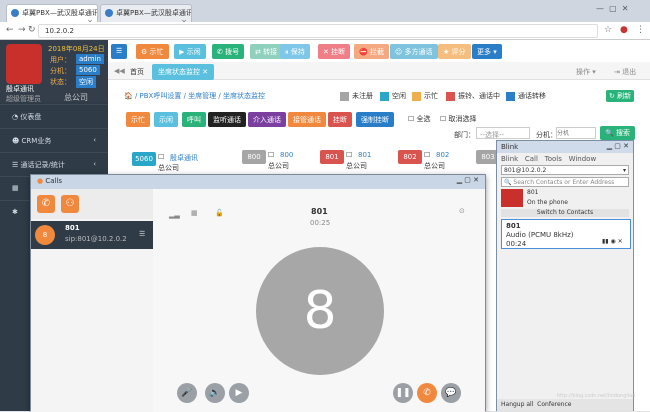 This screenshot has width=650, height=412. I want to click on dial-button: ✆ 拨号, so click(228, 51).